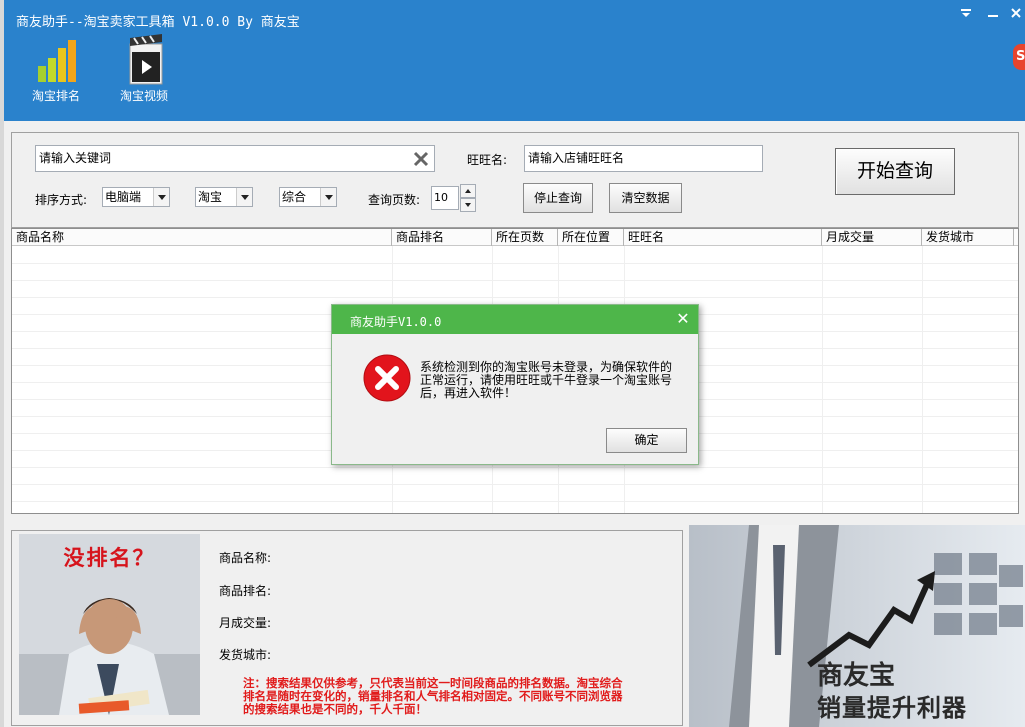 The image size is (1025, 727). I want to click on column-header: 月成交量, so click(872, 237).